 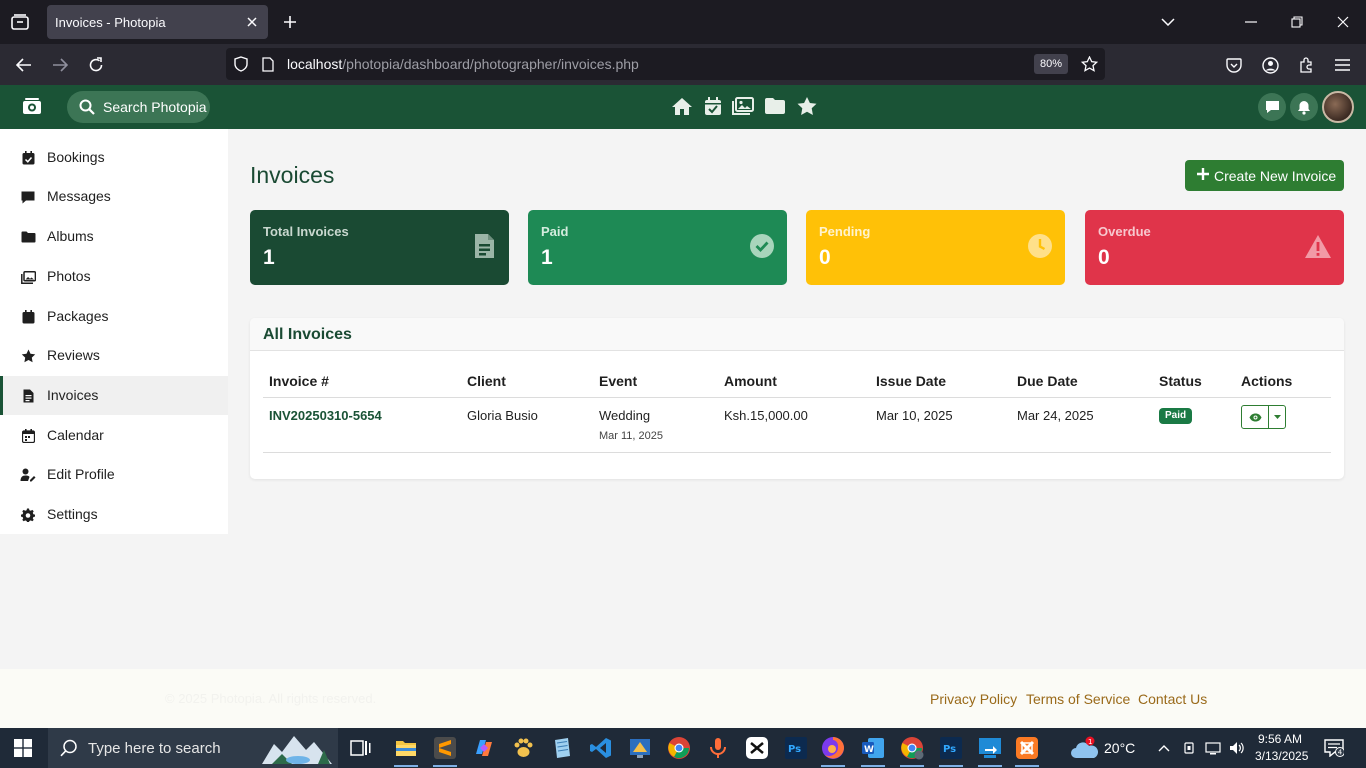 What do you see at coordinates (796, 748) in the screenshot?
I see `photoshop-icon: Ps` at bounding box center [796, 748].